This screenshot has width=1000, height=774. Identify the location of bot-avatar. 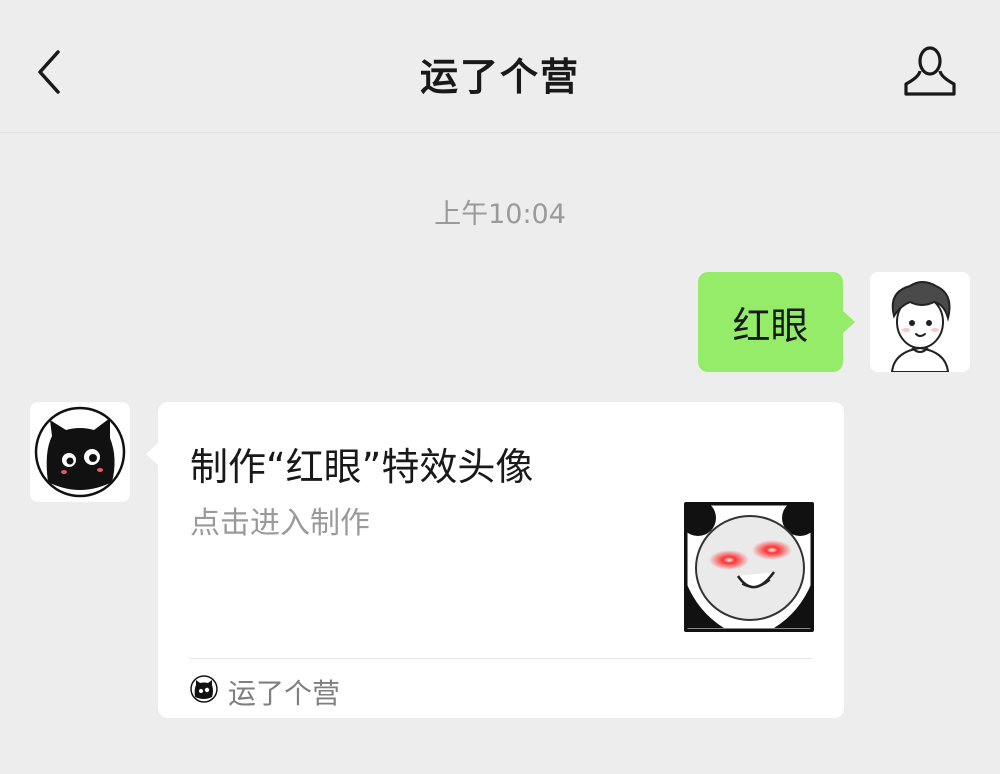
(80, 452).